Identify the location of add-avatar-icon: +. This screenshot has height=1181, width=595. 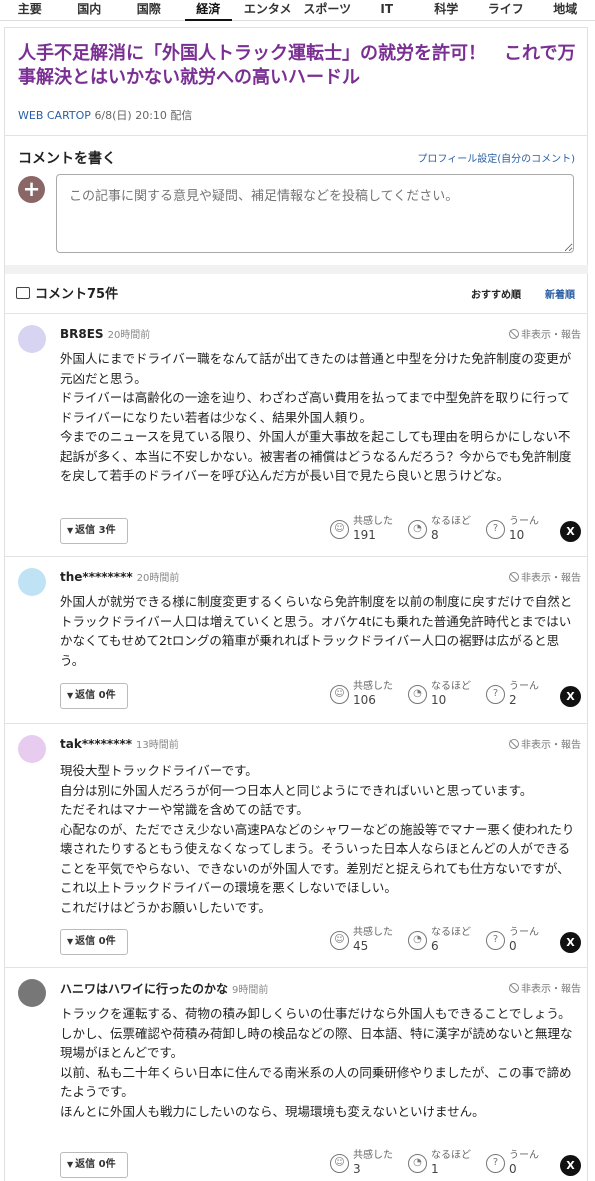
(31, 189).